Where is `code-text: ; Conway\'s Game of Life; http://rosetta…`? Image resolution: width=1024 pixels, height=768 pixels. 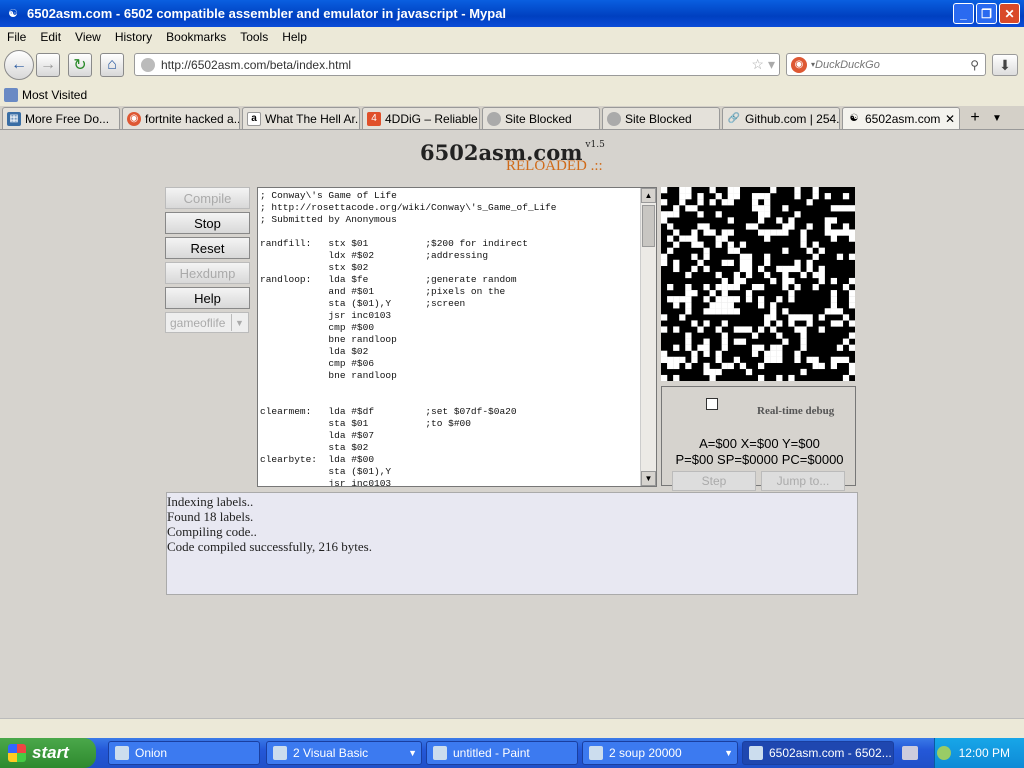 code-text: ; Conway\'s Game of Life; http://rosetta… is located at coordinates (408, 338).